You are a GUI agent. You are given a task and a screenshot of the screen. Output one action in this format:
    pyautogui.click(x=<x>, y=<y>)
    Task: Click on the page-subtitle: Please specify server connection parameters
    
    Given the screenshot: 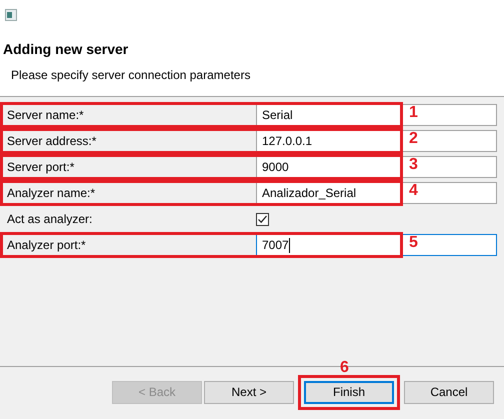 What is the action you would take?
    pyautogui.click(x=130, y=75)
    